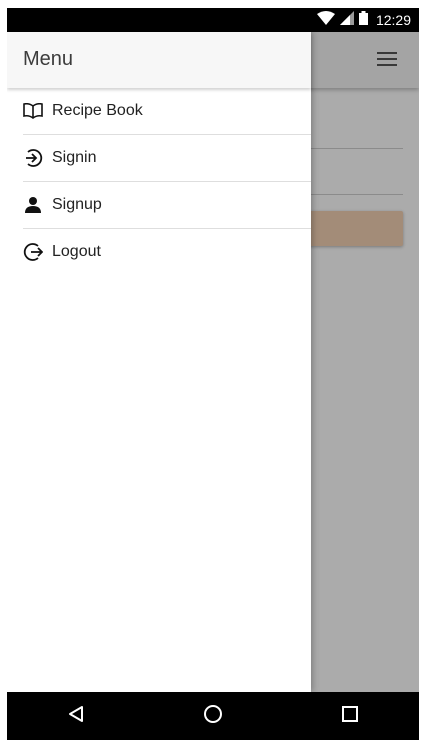  I want to click on menu-item-label: Recipe Book, so click(97, 110).